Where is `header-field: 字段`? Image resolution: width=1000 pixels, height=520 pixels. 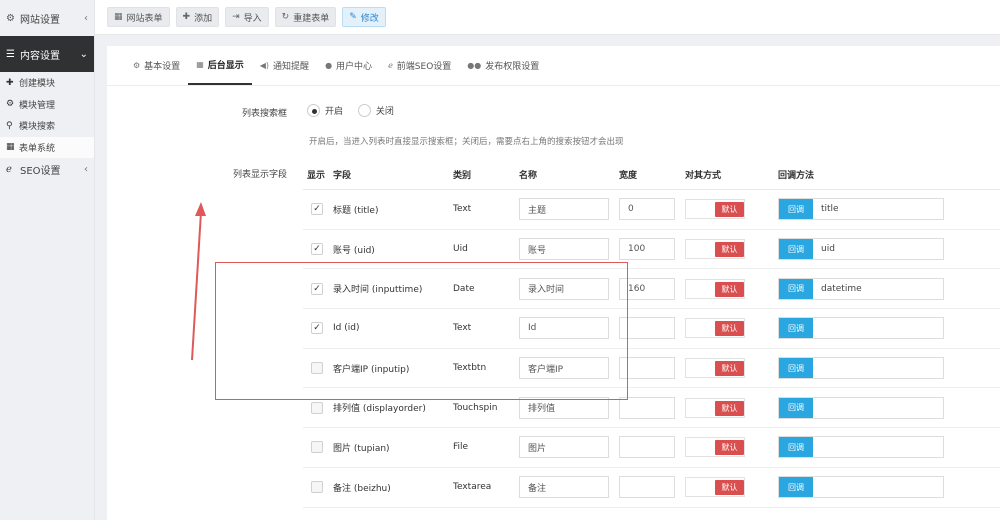 header-field: 字段 is located at coordinates (342, 176).